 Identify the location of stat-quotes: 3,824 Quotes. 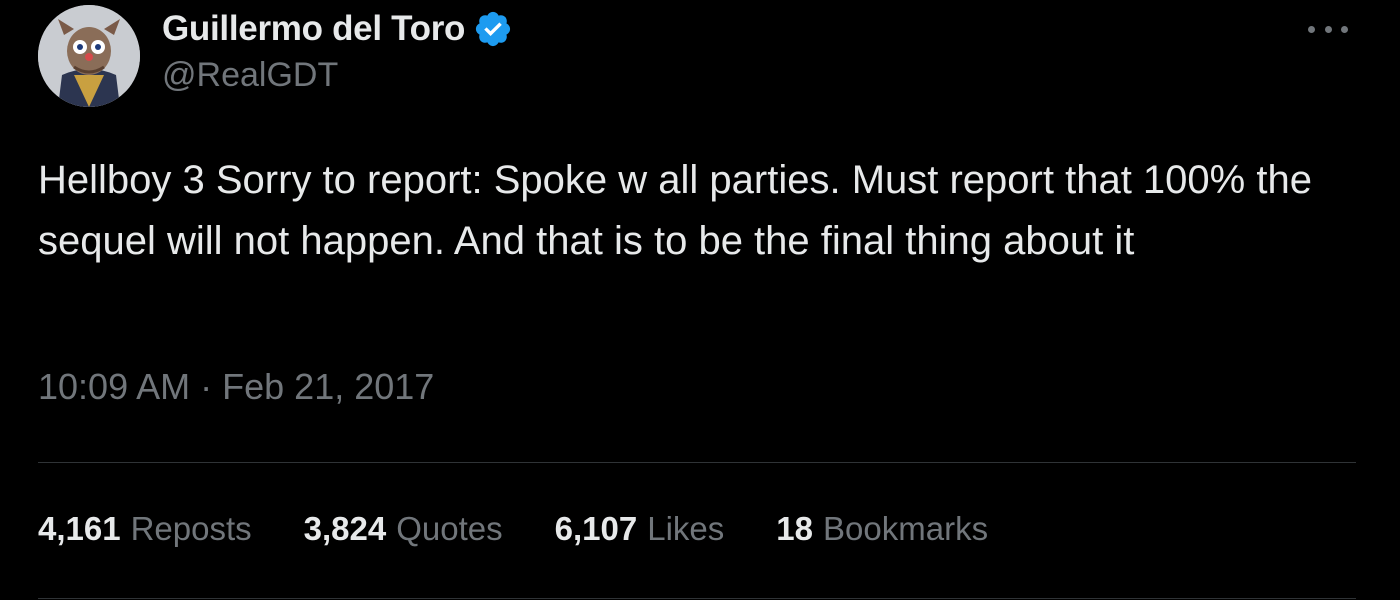
(403, 529).